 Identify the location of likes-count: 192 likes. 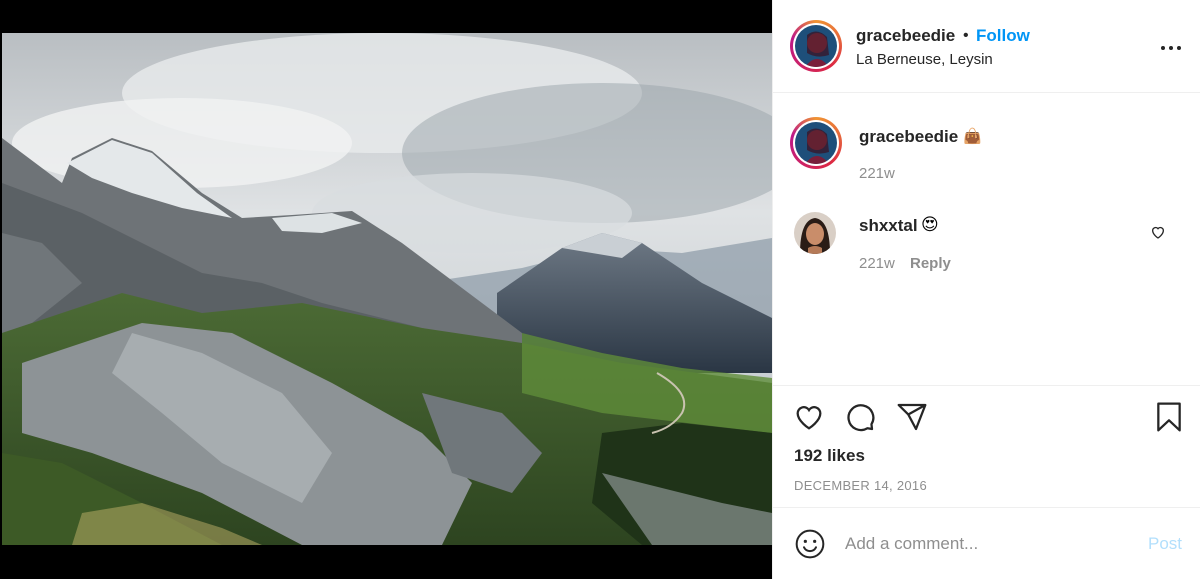
(829, 456).